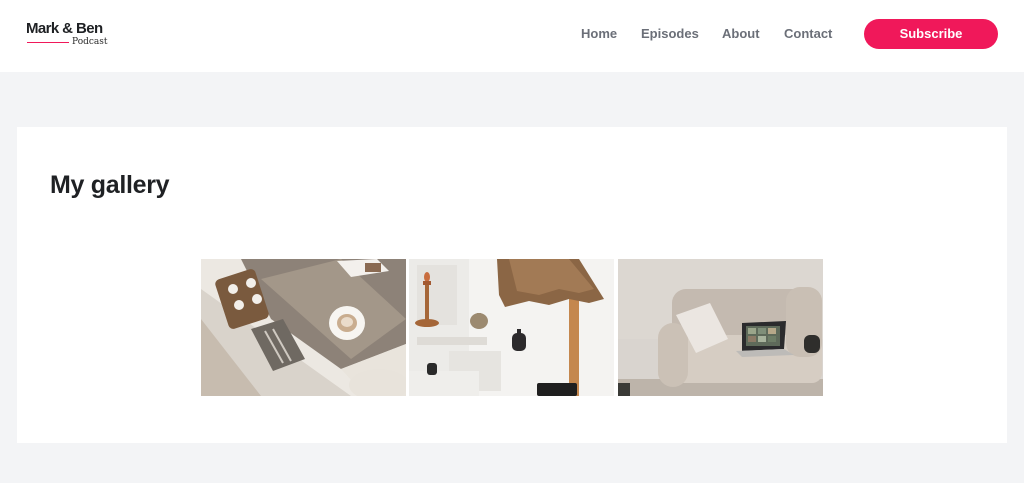  I want to click on nav-contact: Contact, so click(808, 36).